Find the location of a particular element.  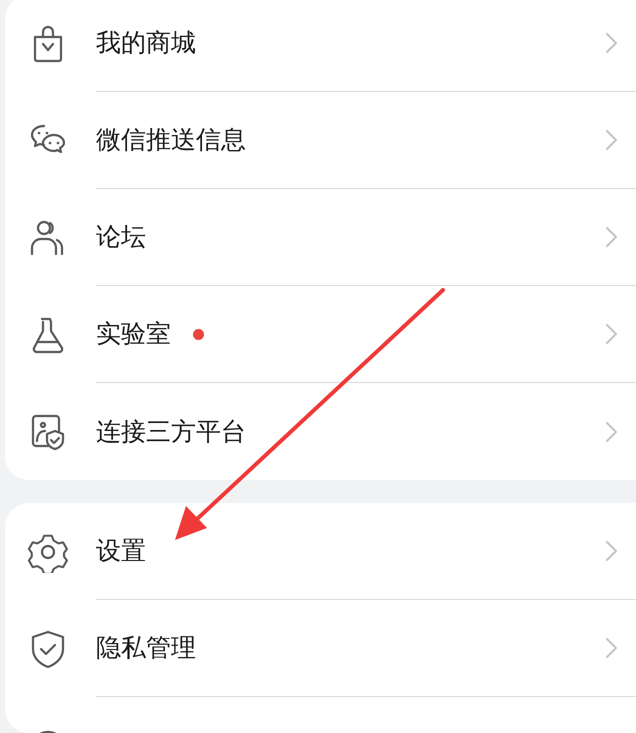

menu-item-label: 论坛 is located at coordinates (121, 237).